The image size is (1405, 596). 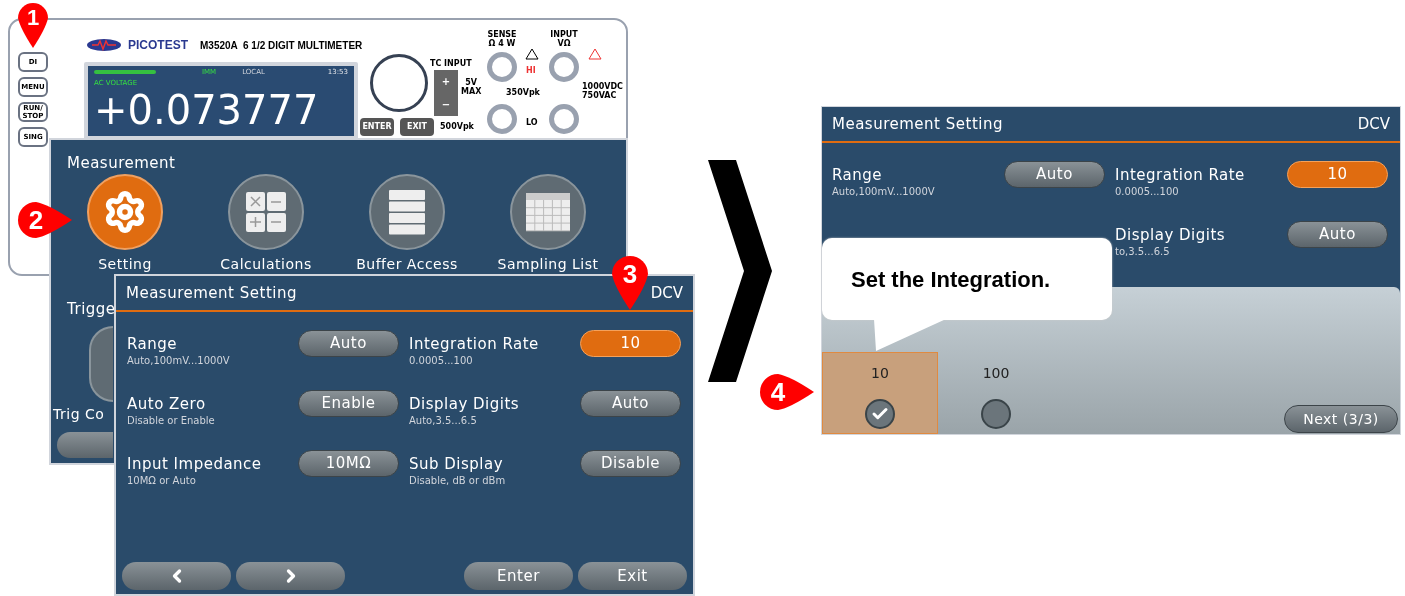 I want to click on action-button: Exit, so click(x=632, y=576).